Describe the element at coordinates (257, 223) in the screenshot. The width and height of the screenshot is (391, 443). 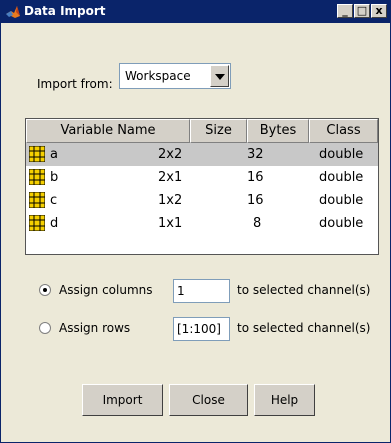
I see `variable-bytes: 8` at that location.